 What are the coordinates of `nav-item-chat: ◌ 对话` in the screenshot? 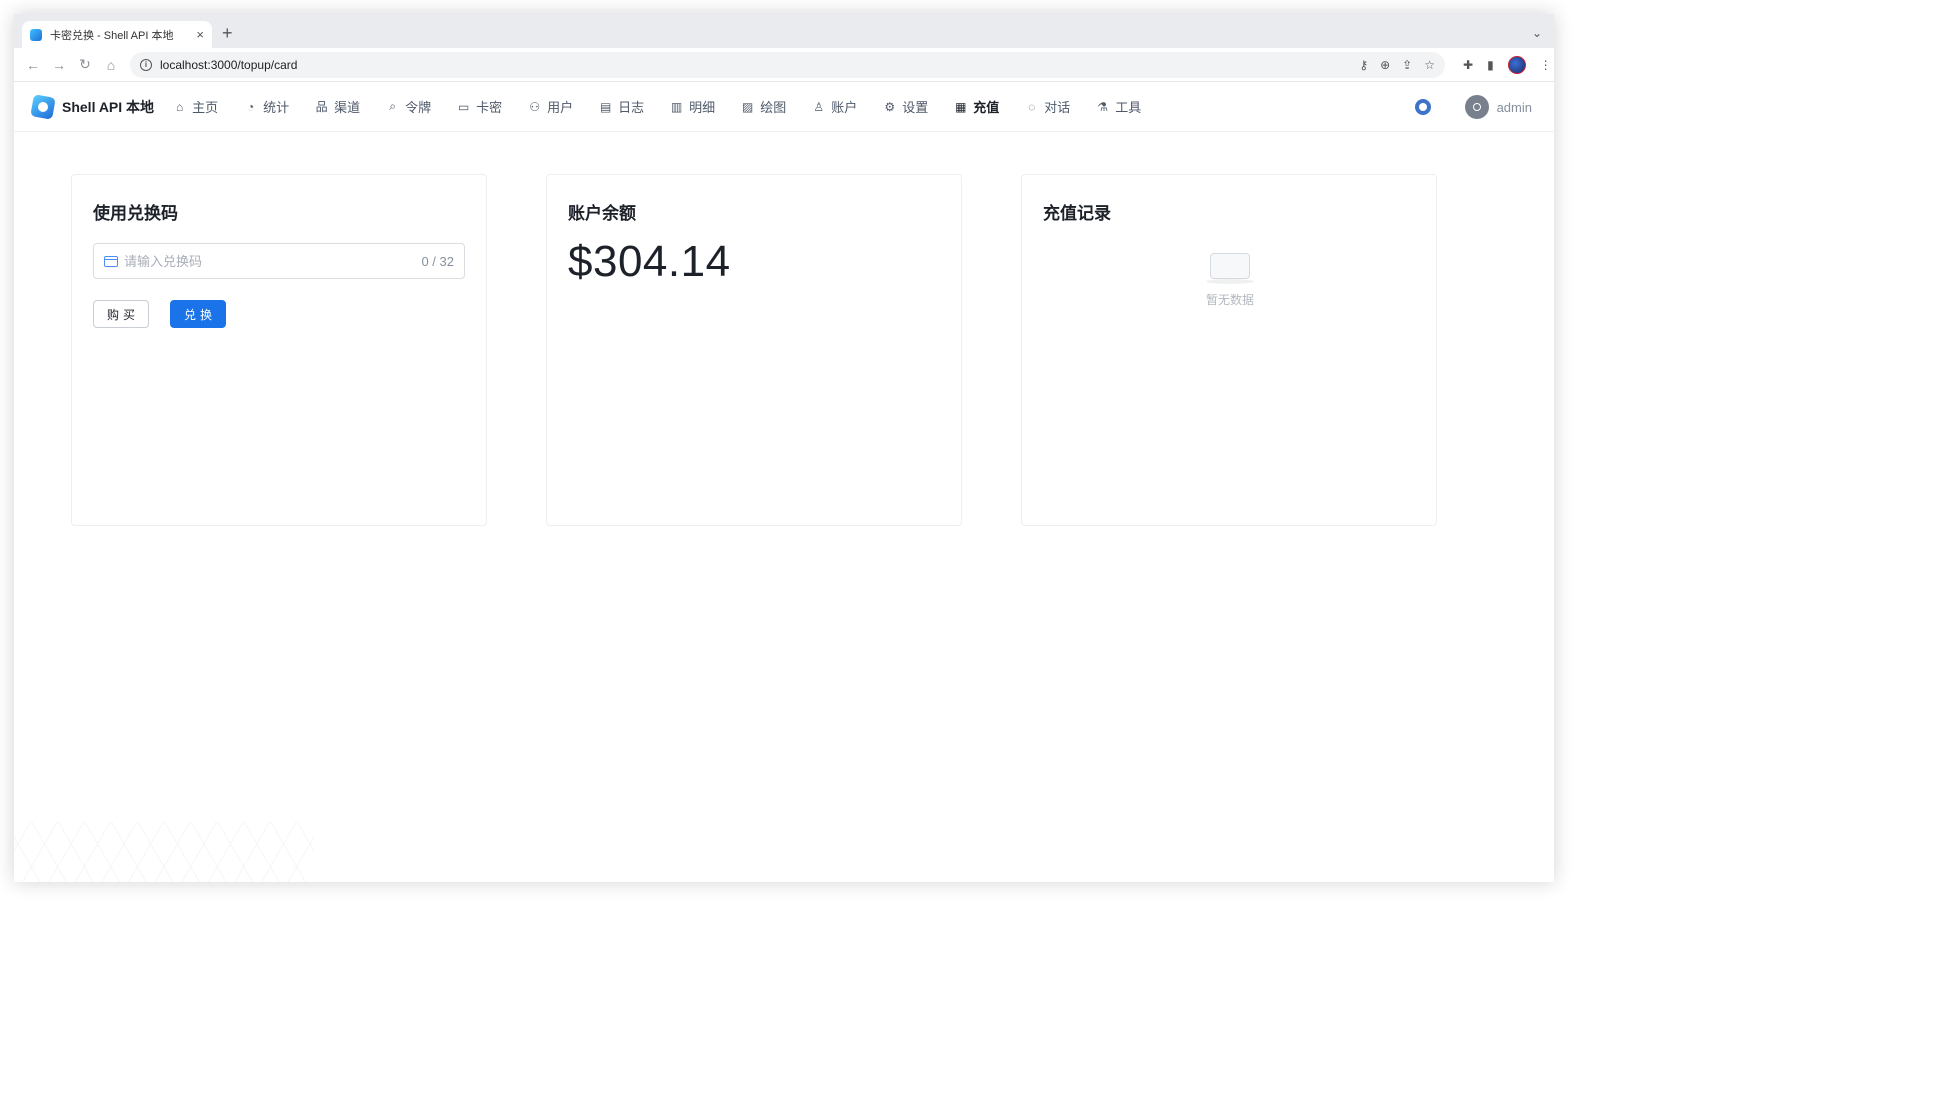 It's located at (1047, 107).